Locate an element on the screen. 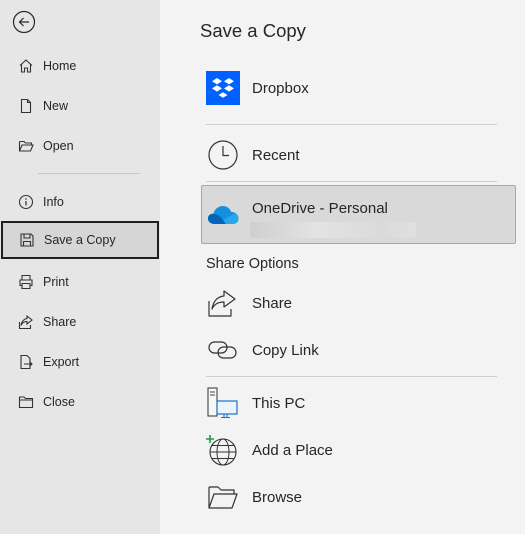 This screenshot has height=534, width=525. new-document-icon is located at coordinates (26, 106).